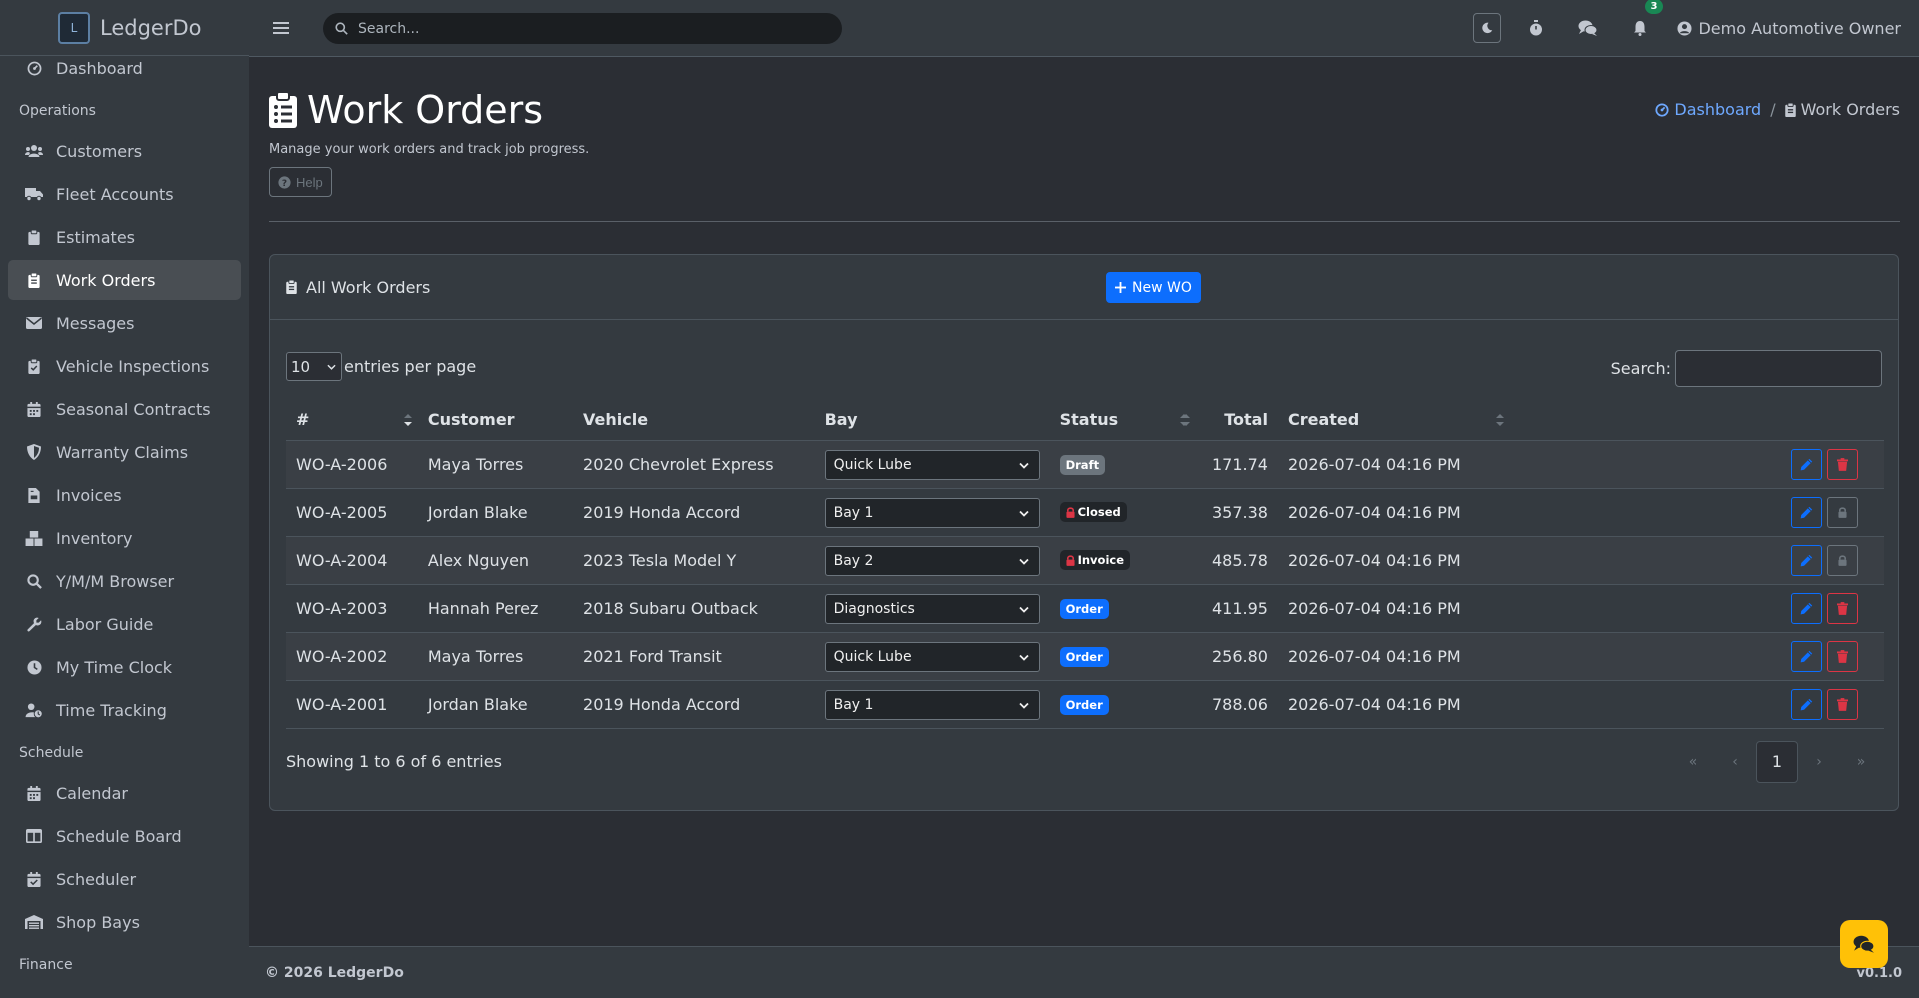 The width and height of the screenshot is (1919, 998). Describe the element at coordinates (1153, 287) in the screenshot. I see `new-wo-button: New WO` at that location.